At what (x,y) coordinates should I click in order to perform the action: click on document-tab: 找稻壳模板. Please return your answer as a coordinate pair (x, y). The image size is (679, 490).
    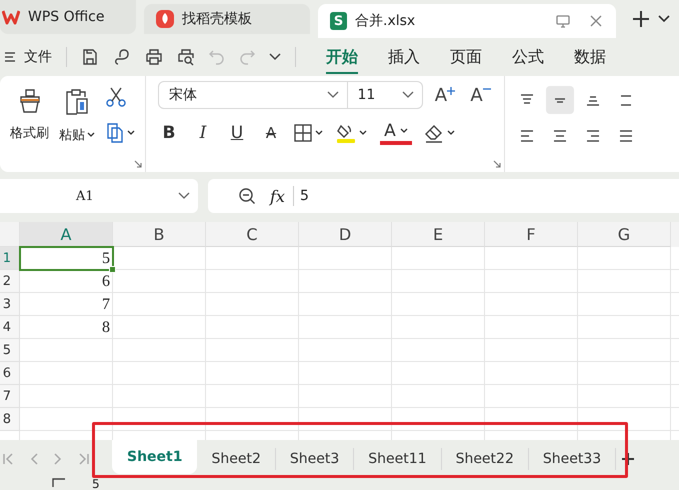
    Looking at the image, I should click on (227, 19).